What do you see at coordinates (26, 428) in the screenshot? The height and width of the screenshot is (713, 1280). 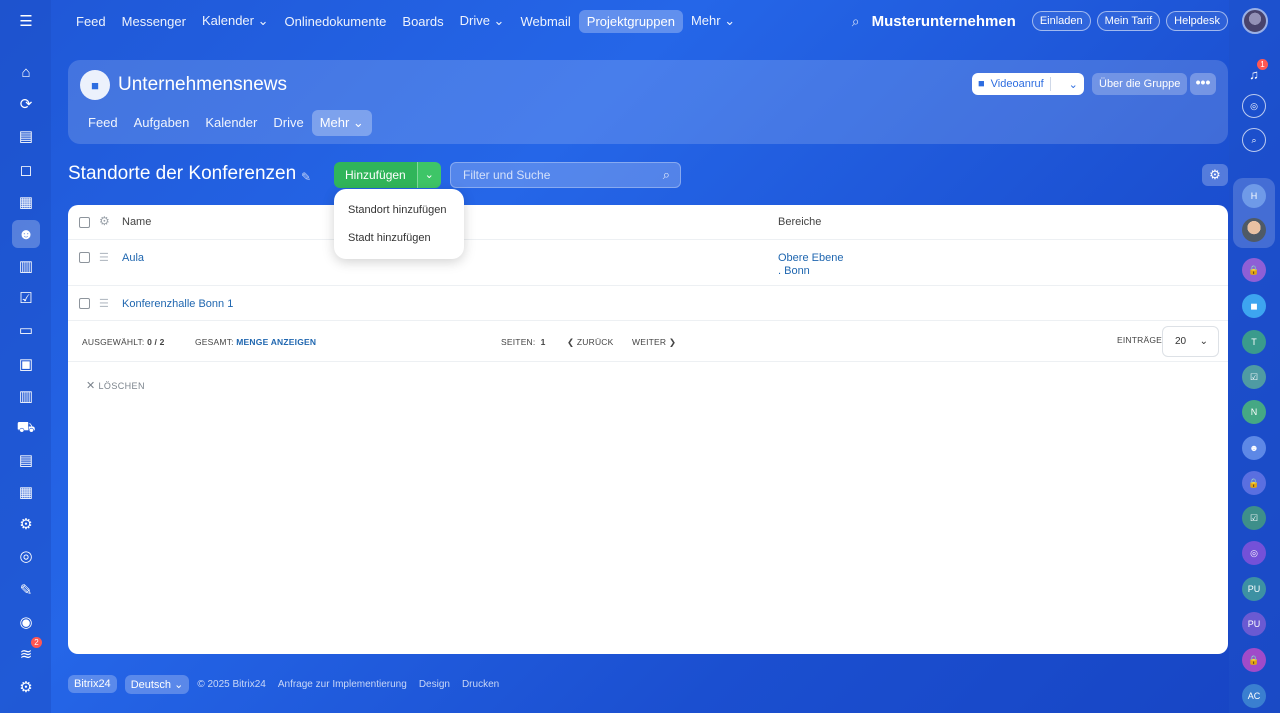 I see `cart-icon: ⛟` at bounding box center [26, 428].